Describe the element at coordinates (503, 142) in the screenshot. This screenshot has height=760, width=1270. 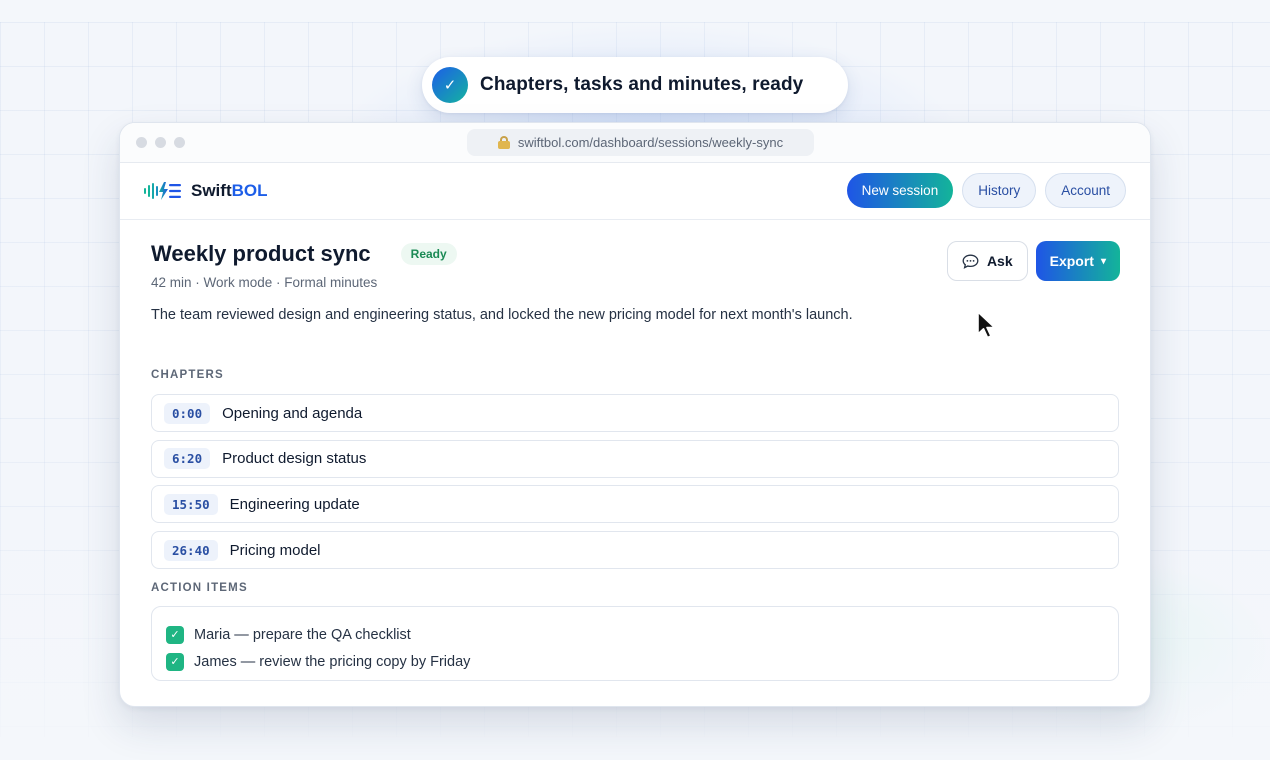
I see `lock-icon` at that location.